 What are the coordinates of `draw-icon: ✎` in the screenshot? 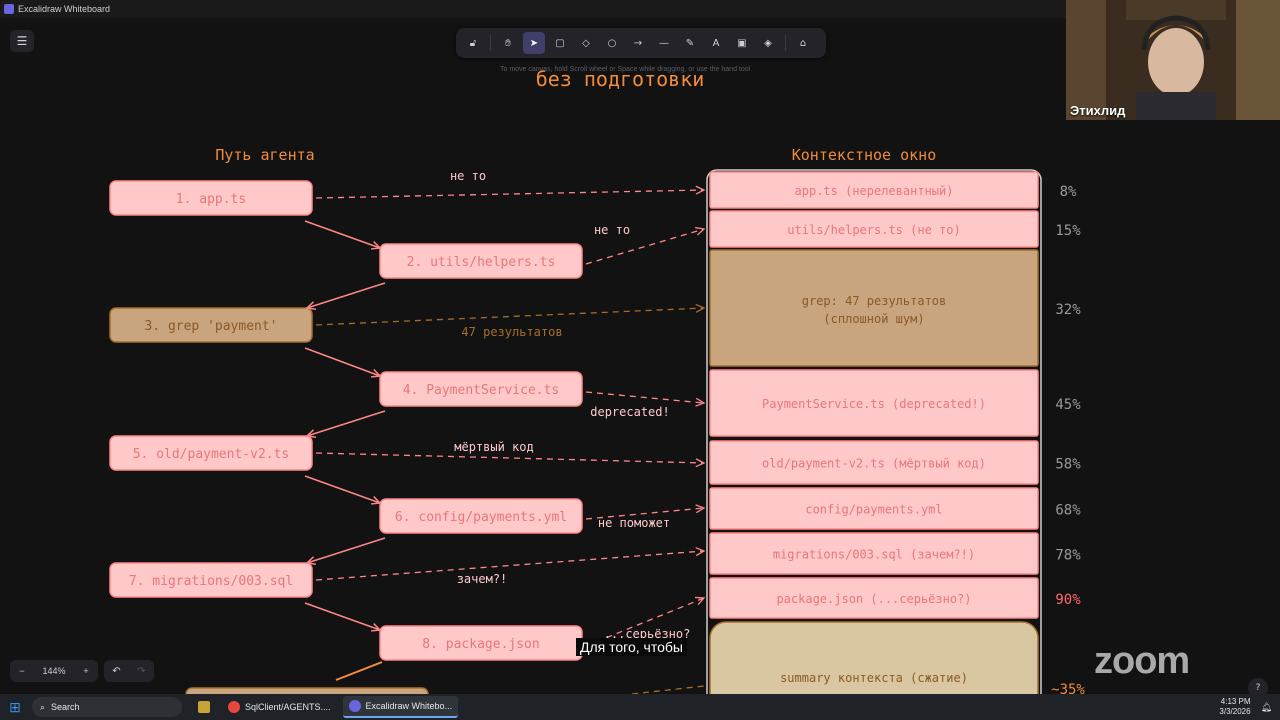 It's located at (690, 43).